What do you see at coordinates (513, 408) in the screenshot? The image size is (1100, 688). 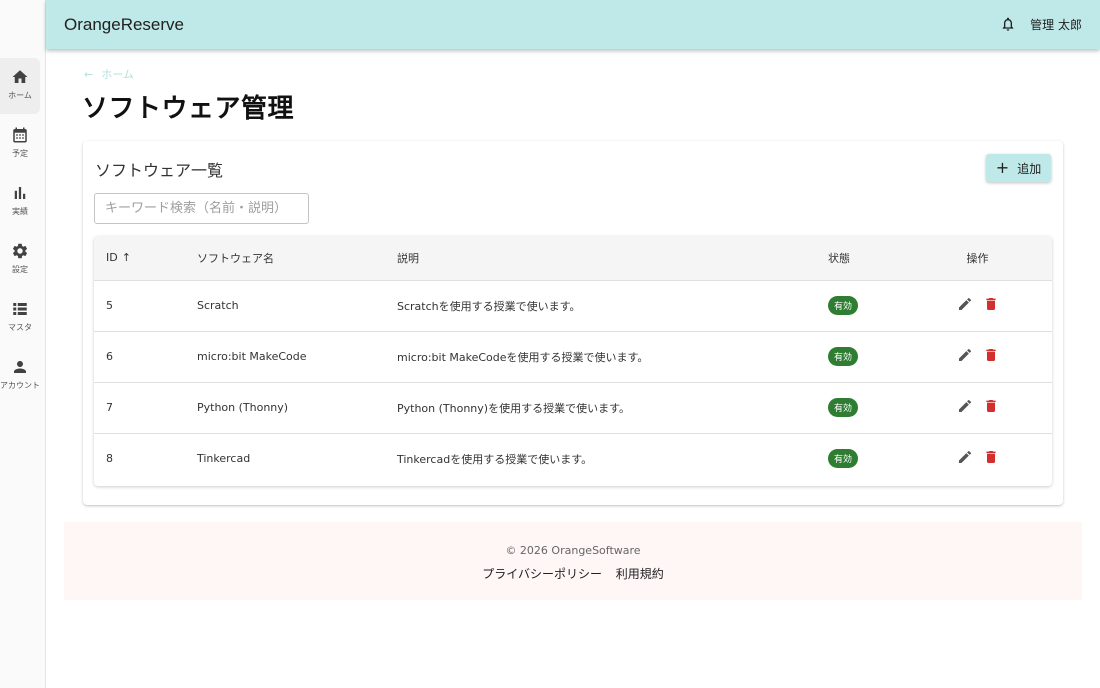 I see `cell-description: Python (Thonny)を使用する授業で使います。` at bounding box center [513, 408].